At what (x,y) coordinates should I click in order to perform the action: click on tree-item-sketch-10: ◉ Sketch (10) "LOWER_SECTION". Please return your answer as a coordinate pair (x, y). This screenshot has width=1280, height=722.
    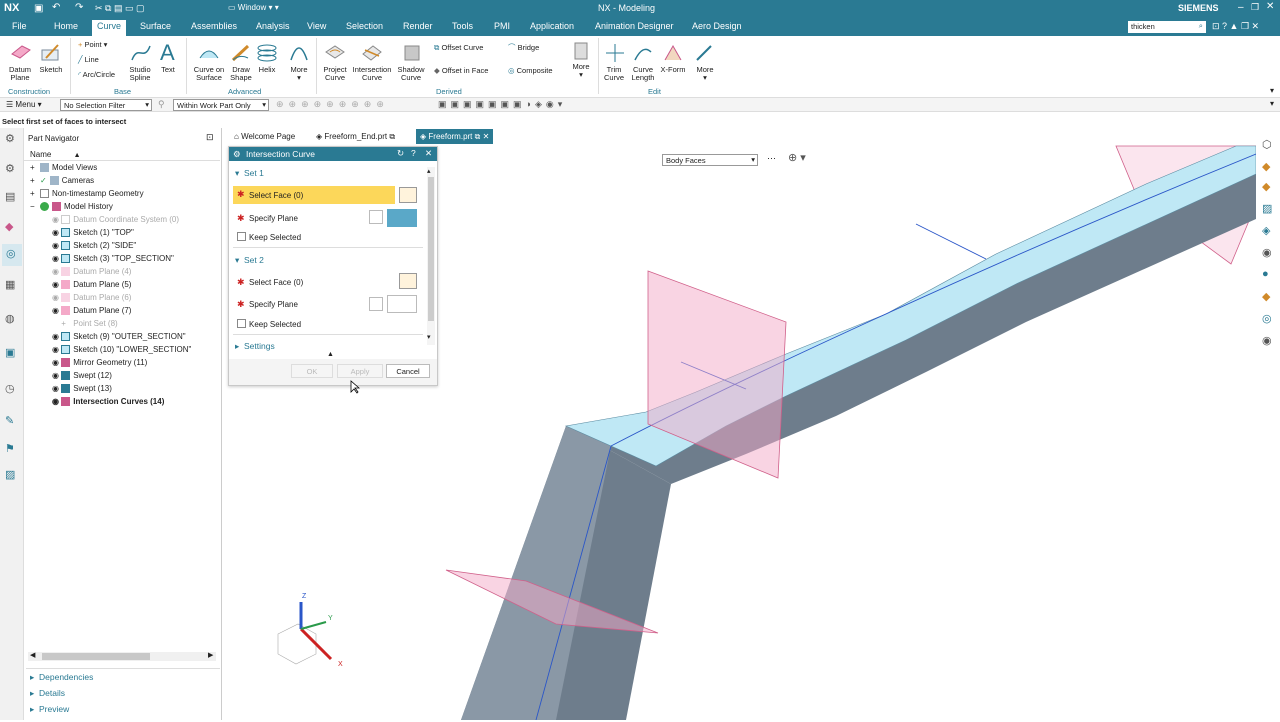
    Looking at the image, I should click on (121, 349).